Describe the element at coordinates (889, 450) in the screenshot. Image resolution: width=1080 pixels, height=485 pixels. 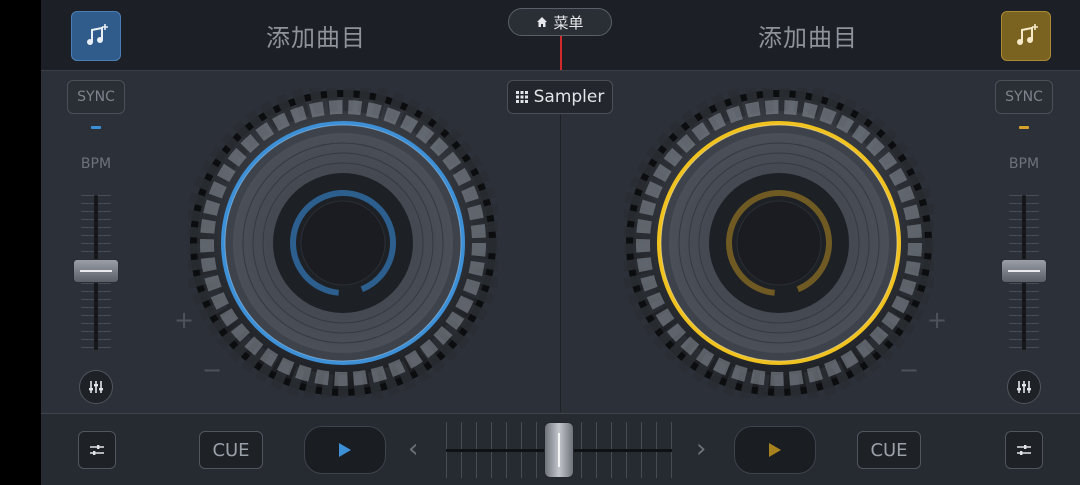
I see `cue-button-right: CUE` at that location.